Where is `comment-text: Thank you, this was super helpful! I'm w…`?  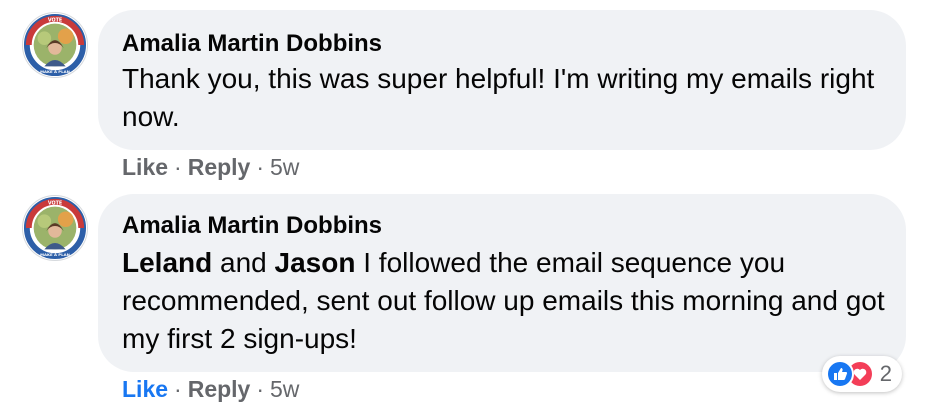
comment-text: Thank you, this was super helpful! I'm w… is located at coordinates (498, 97).